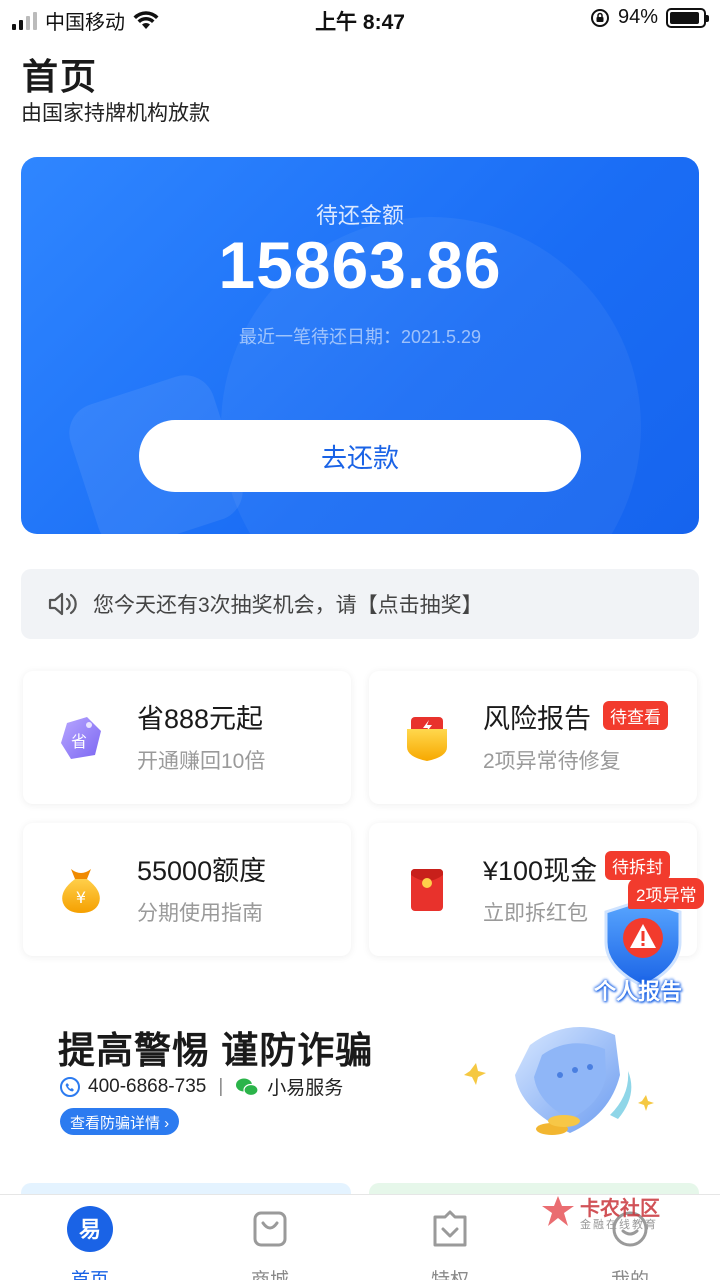 The width and height of the screenshot is (720, 1280). I want to click on card-save-money: 省 省888元起 开通赚回10倍, so click(187, 737).